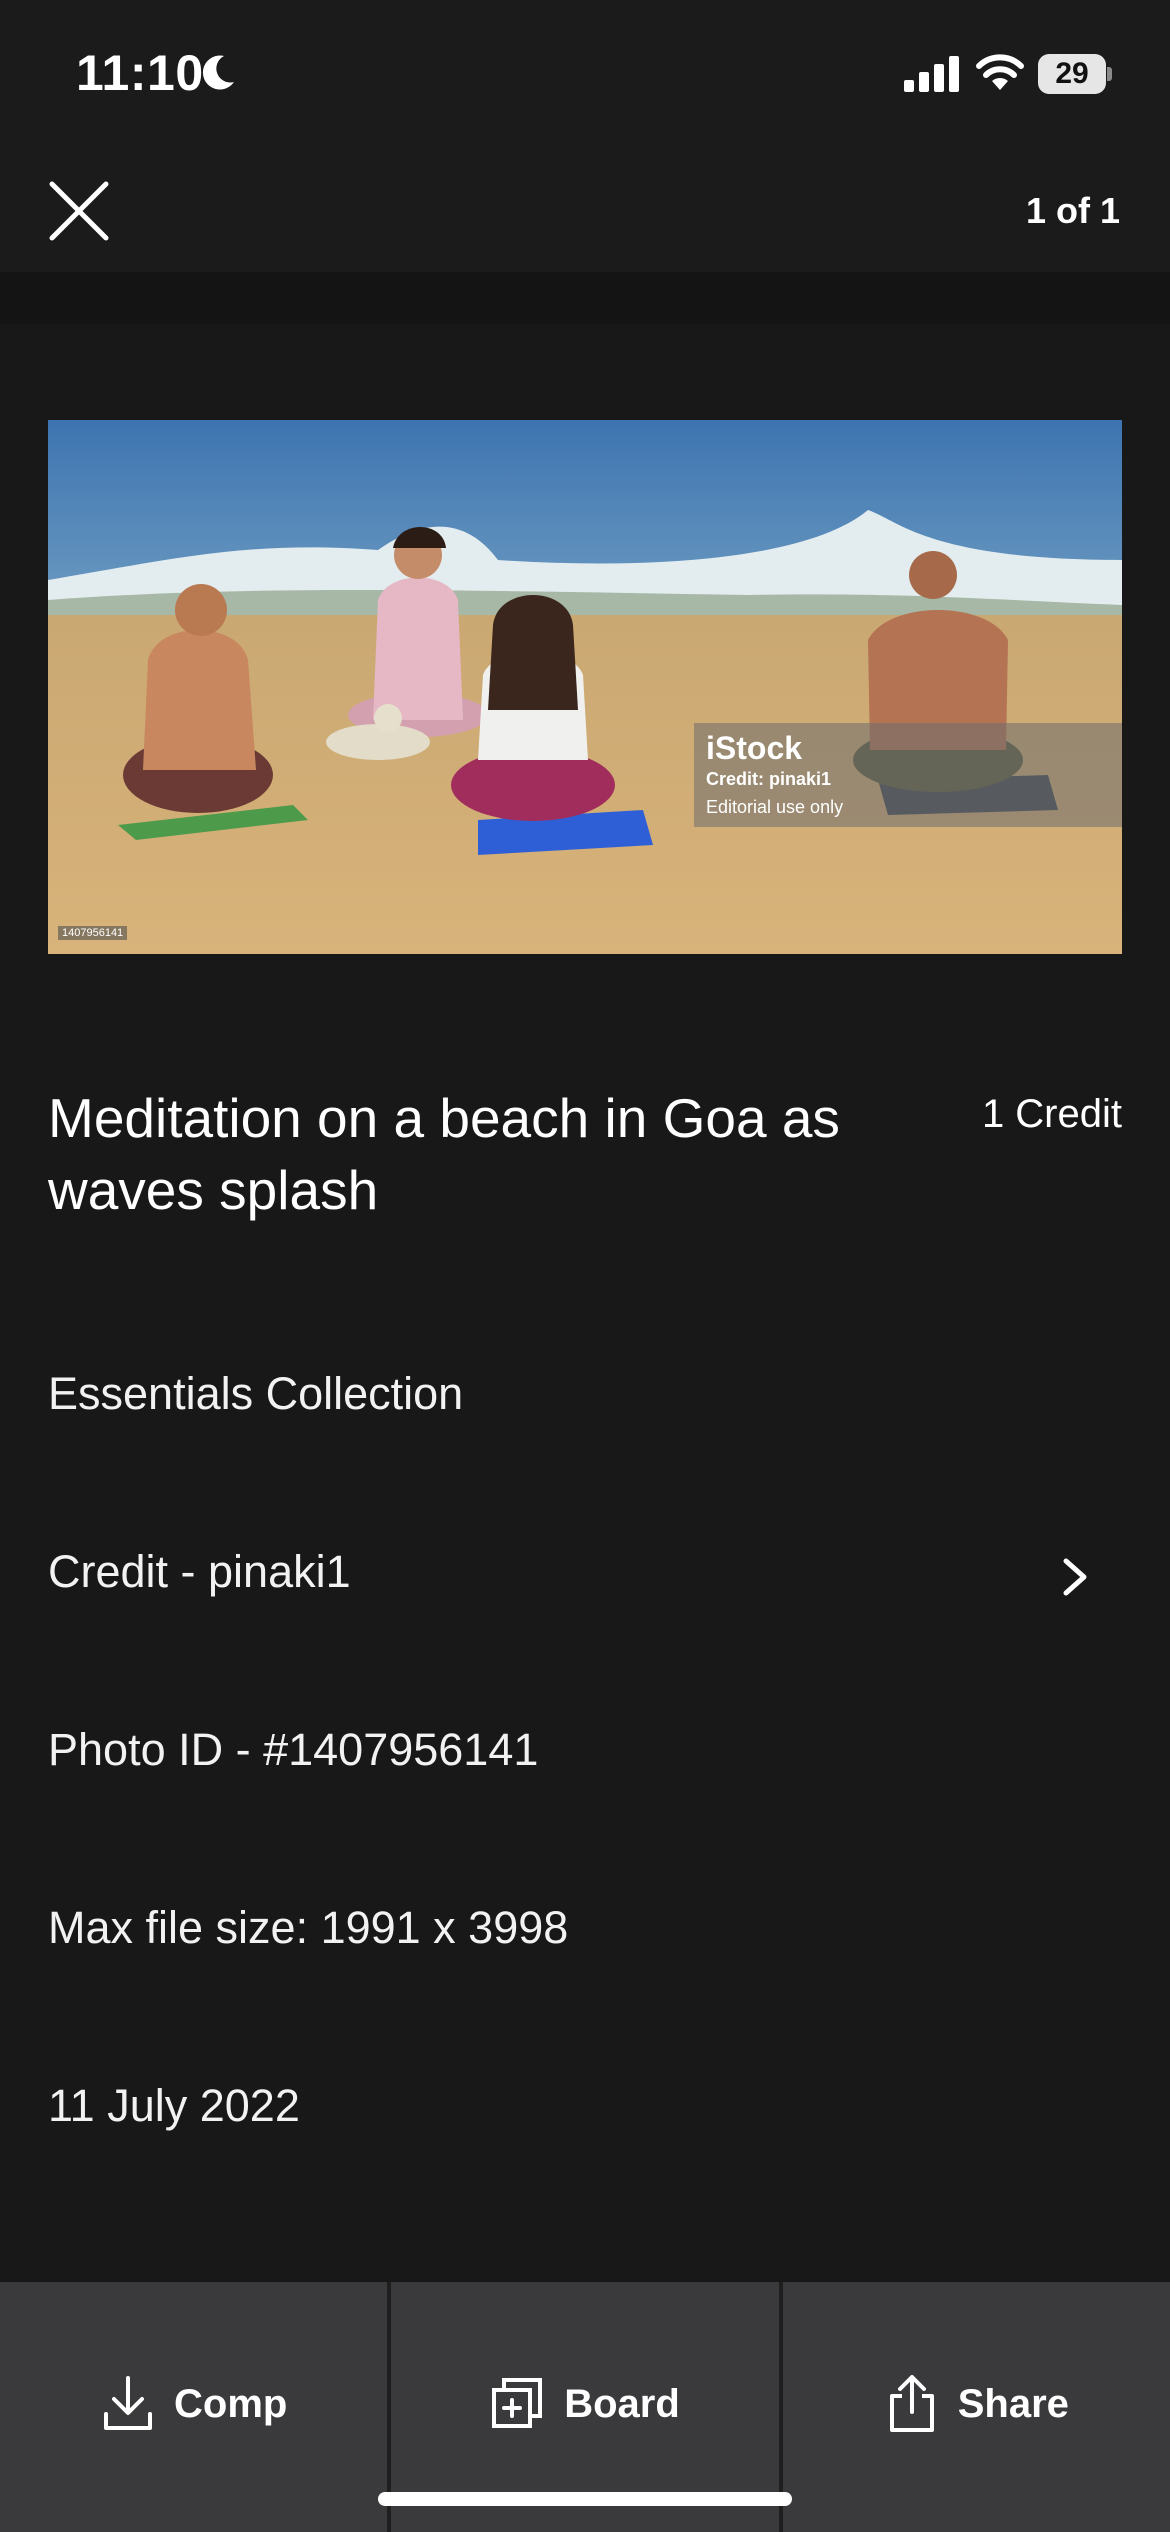 This screenshot has height=2532, width=1170. Describe the element at coordinates (1000, 72) in the screenshot. I see `wifi-icon` at that location.